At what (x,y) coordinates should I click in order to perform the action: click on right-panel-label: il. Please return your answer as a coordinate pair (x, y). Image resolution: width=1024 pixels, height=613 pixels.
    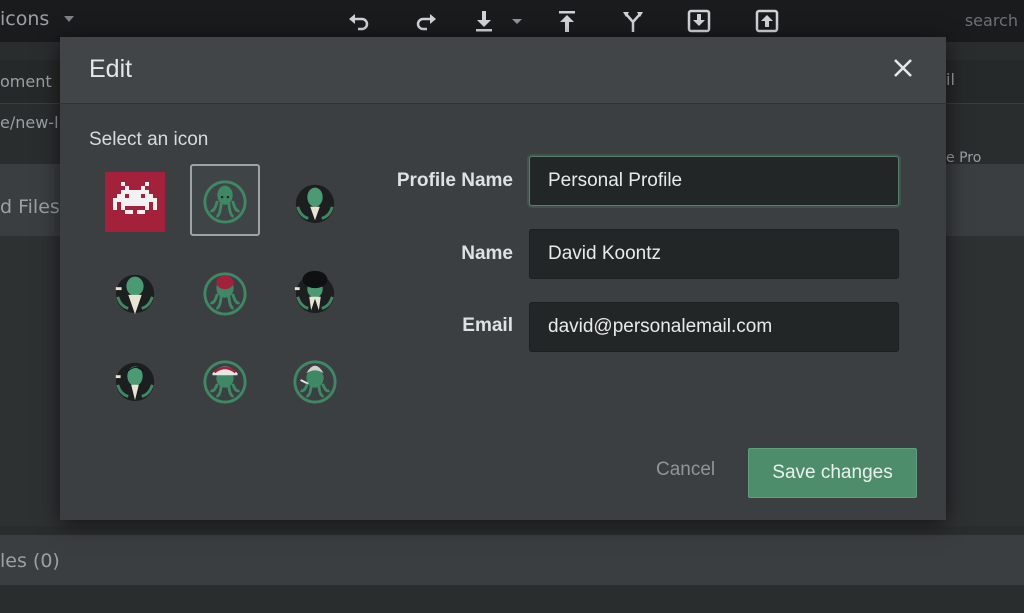
    Looking at the image, I should click on (950, 79).